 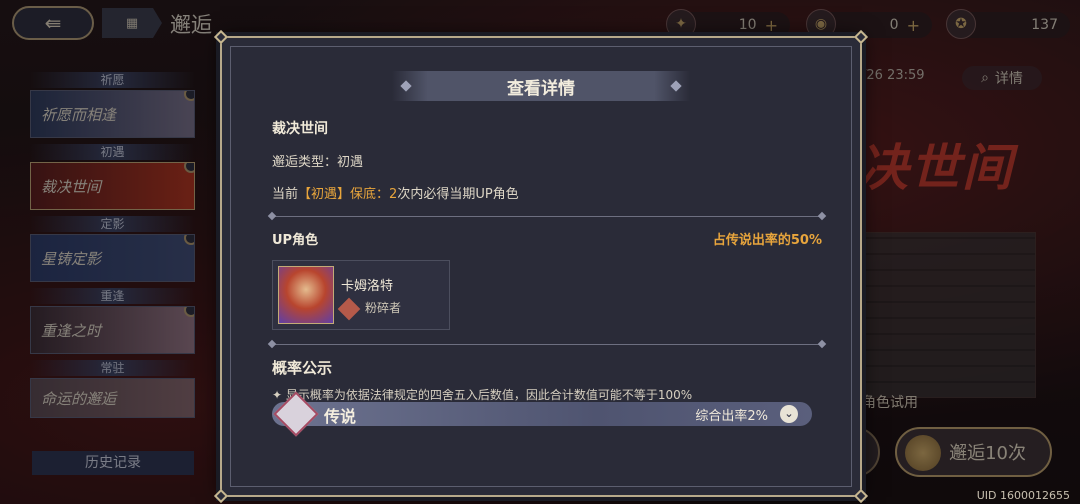 What do you see at coordinates (542, 414) in the screenshot?
I see `rarity-row-legend: 传说 综合出率2% ⌄` at bounding box center [542, 414].